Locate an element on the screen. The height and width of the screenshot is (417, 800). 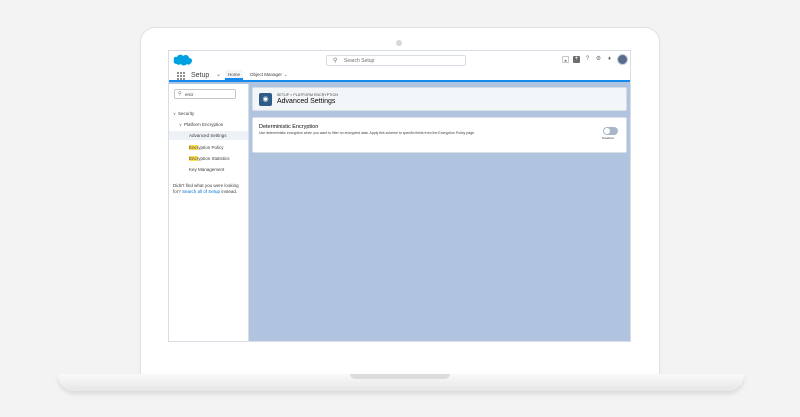
sidebar-item-platform-encryption: ∨ Platform Encryption is located at coordinates (201, 125).